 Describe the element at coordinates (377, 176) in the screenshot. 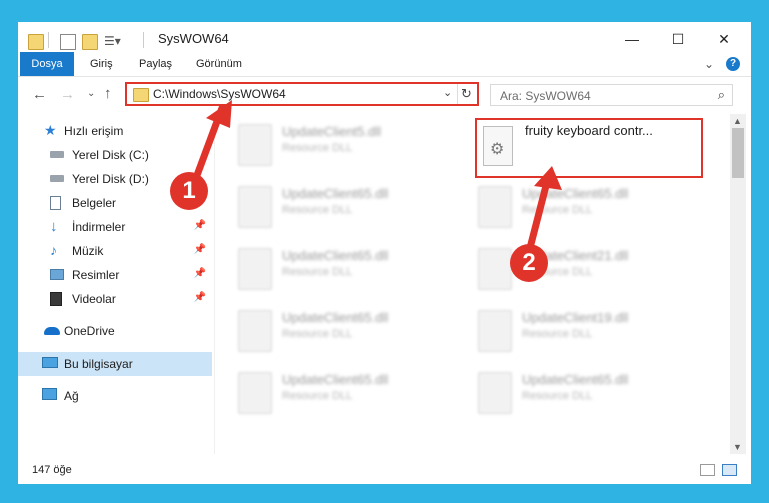

I see `annotation-arrows` at that location.